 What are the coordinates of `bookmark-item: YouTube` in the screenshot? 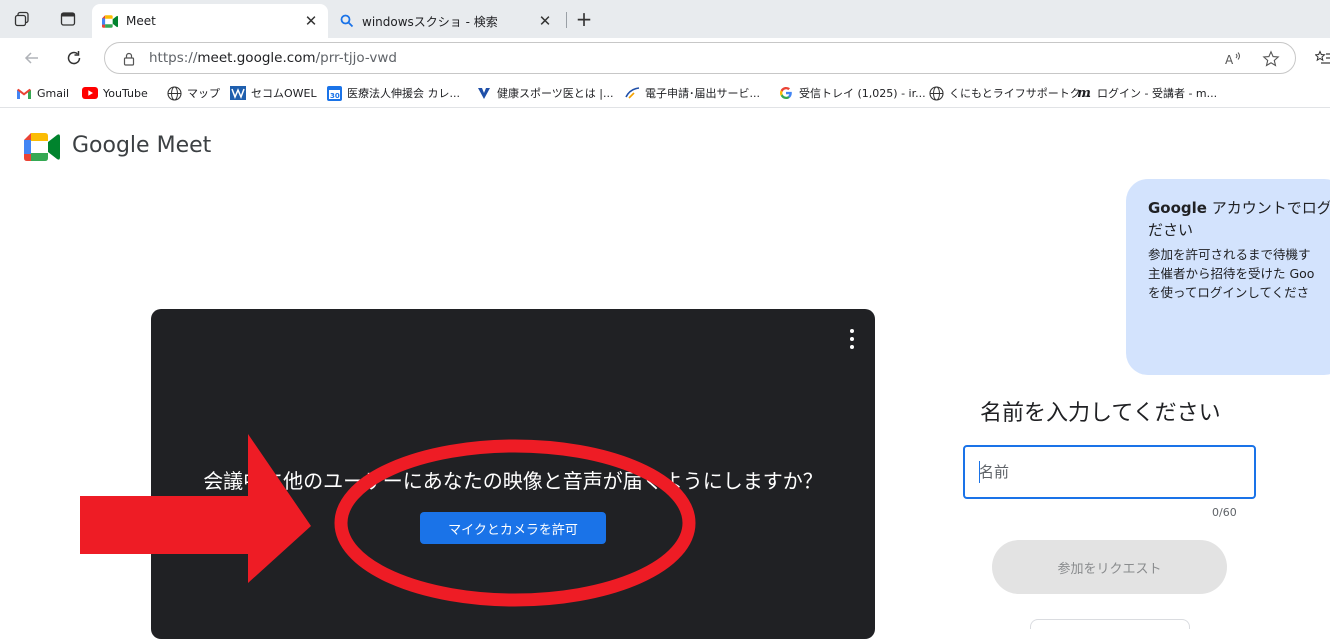 It's located at (115, 93).